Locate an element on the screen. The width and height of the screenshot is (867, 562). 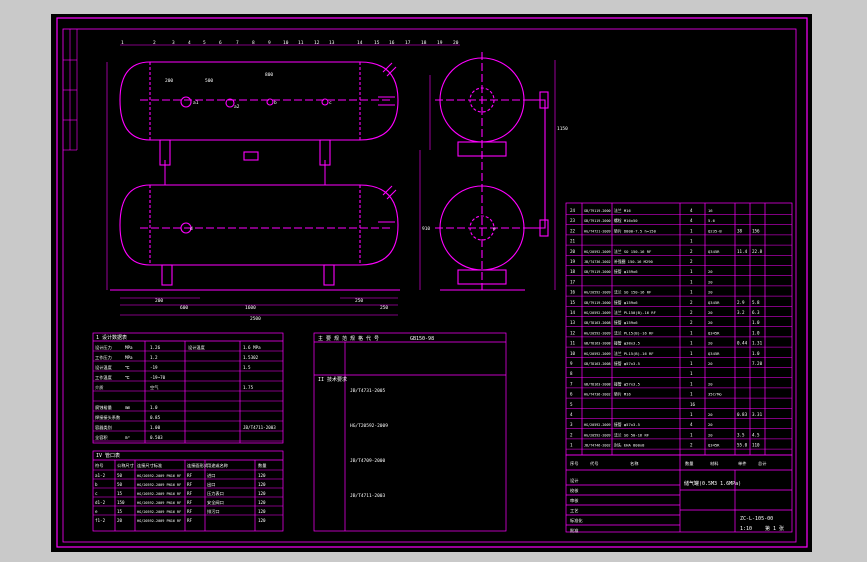
parts-row-no: 12 is located at coordinates (573, 332).